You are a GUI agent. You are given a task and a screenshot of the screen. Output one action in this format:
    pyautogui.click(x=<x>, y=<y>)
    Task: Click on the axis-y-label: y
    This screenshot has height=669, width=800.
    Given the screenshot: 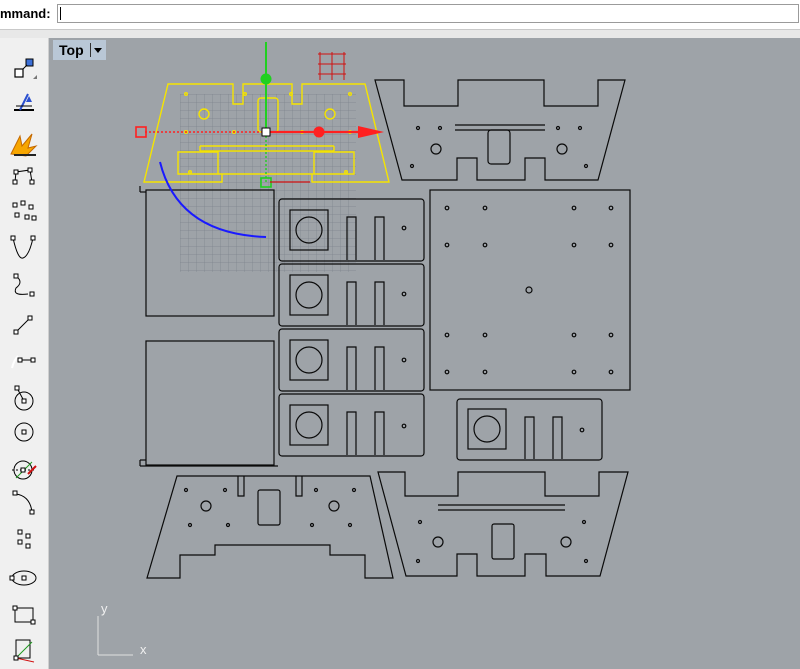 What is the action you would take?
    pyautogui.click(x=104, y=608)
    